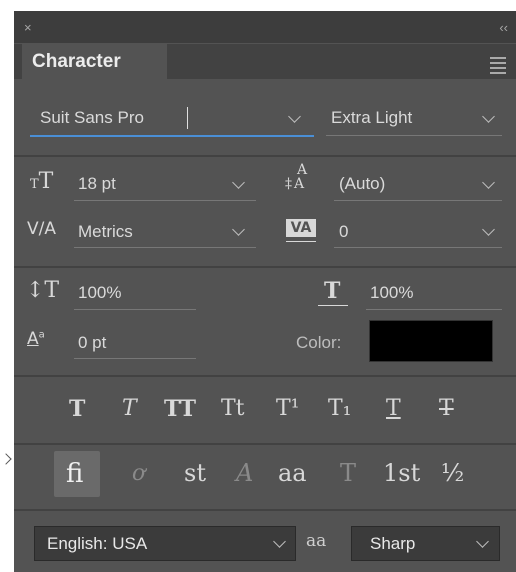  What do you see at coordinates (348, 473) in the screenshot?
I see `titling-alternates-button: T` at bounding box center [348, 473].